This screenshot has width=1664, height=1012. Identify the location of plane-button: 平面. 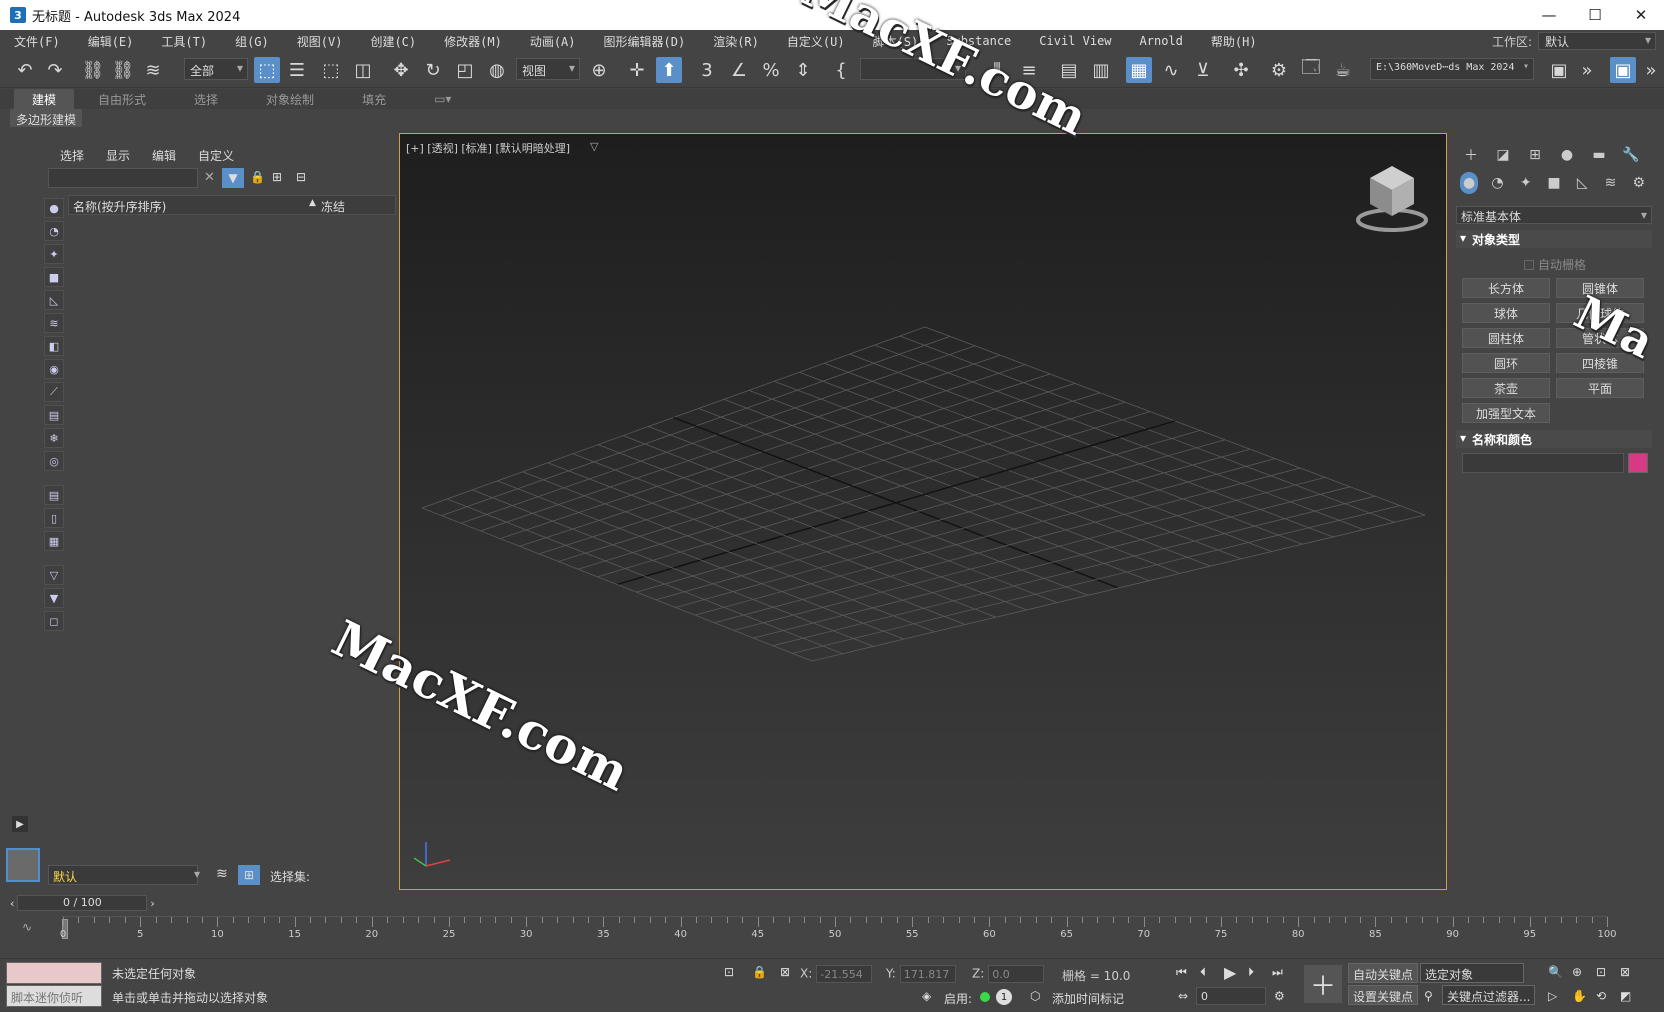
(1600, 388).